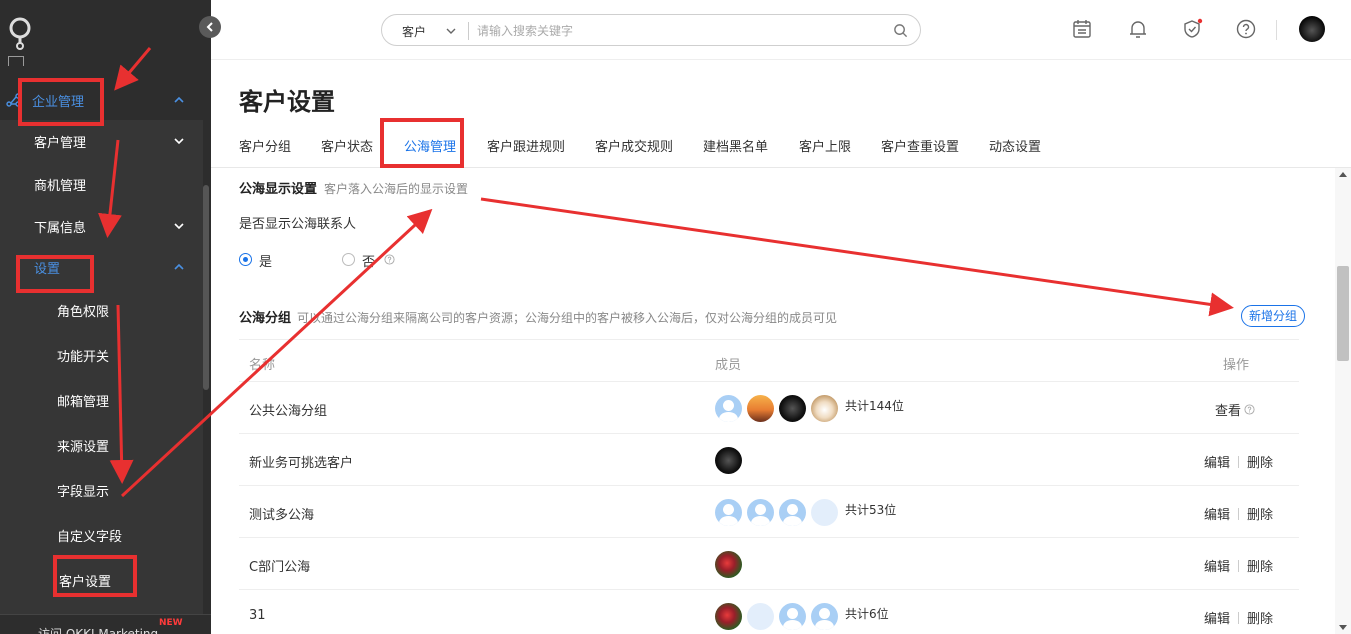 This screenshot has width=1351, height=634. Describe the element at coordinates (1312, 29) in the screenshot. I see `user-avatar` at that location.